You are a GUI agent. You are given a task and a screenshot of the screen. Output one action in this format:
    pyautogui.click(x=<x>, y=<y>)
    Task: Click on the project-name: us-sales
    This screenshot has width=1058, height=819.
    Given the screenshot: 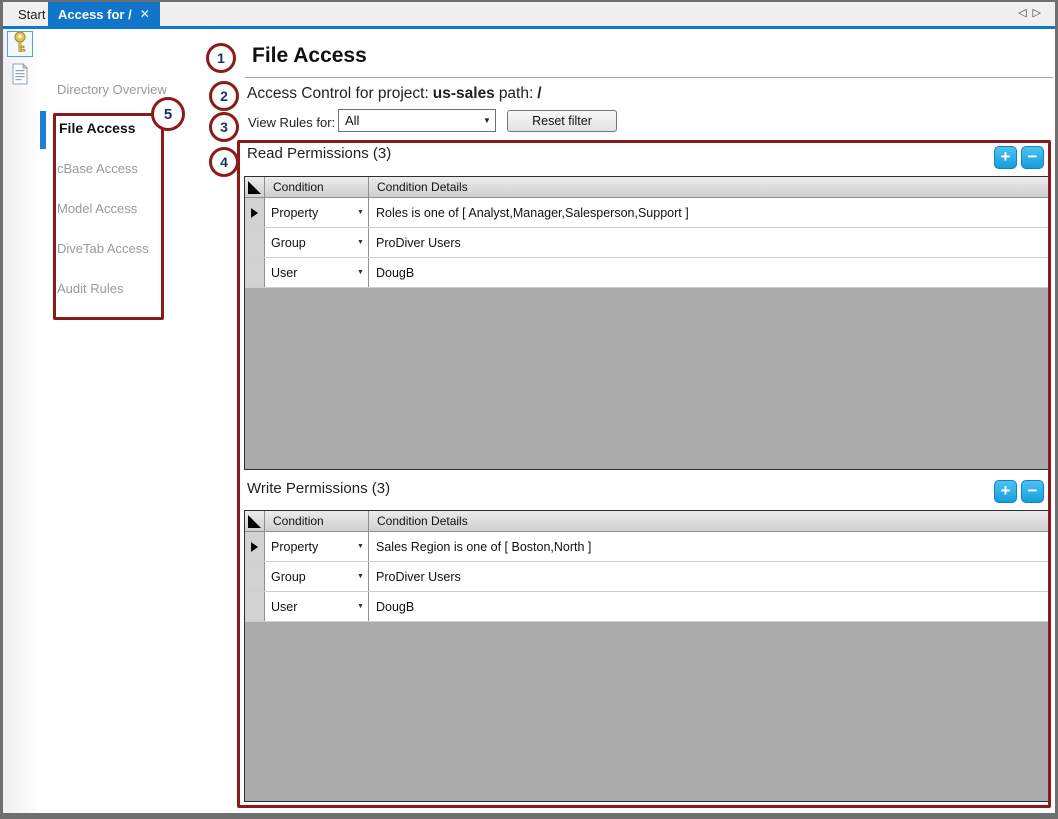 What is the action you would take?
    pyautogui.click(x=463, y=93)
    